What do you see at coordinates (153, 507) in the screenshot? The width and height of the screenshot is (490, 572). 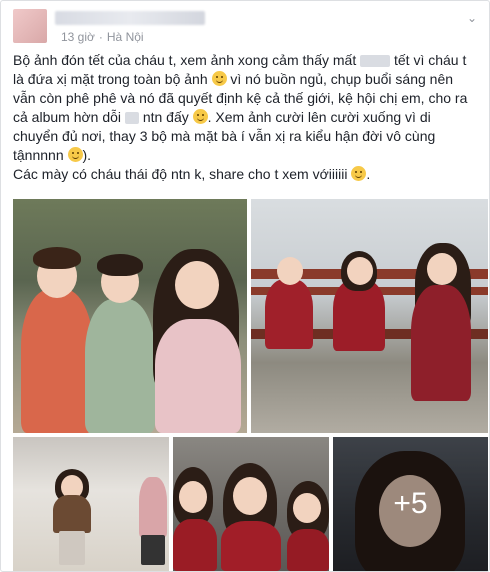 I see `girl-pink-outfit` at bounding box center [153, 507].